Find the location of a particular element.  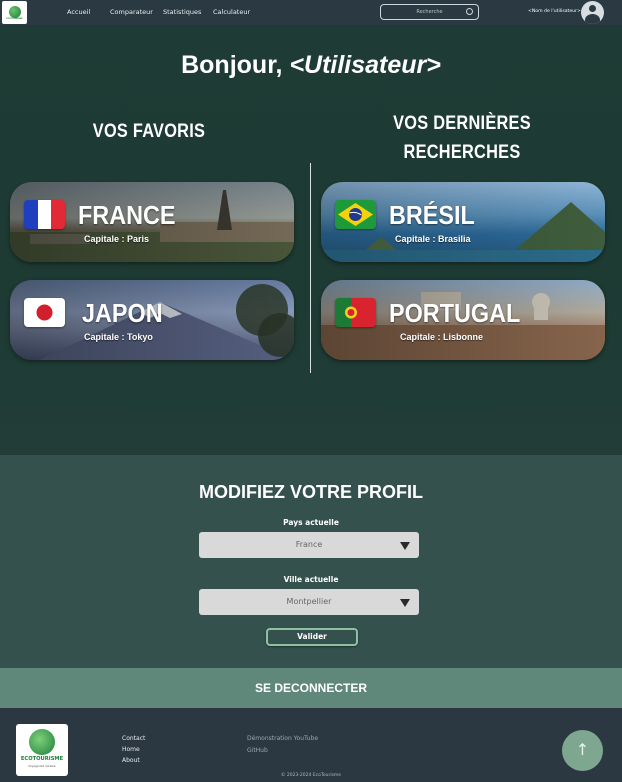

nav-link-statistiques: Statistiques is located at coordinates (182, 12).